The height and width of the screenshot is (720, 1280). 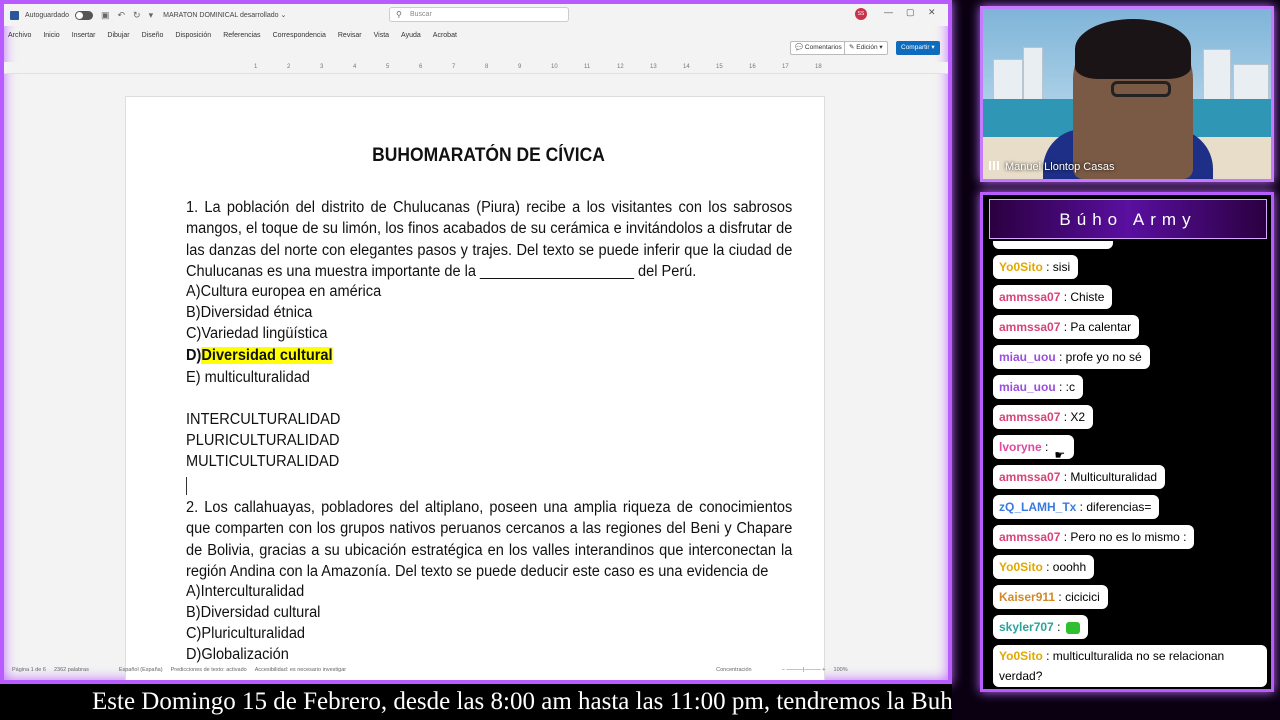 I want to click on document-name: MARATON DOMINICAL desarrollado, so click(x=220, y=15).